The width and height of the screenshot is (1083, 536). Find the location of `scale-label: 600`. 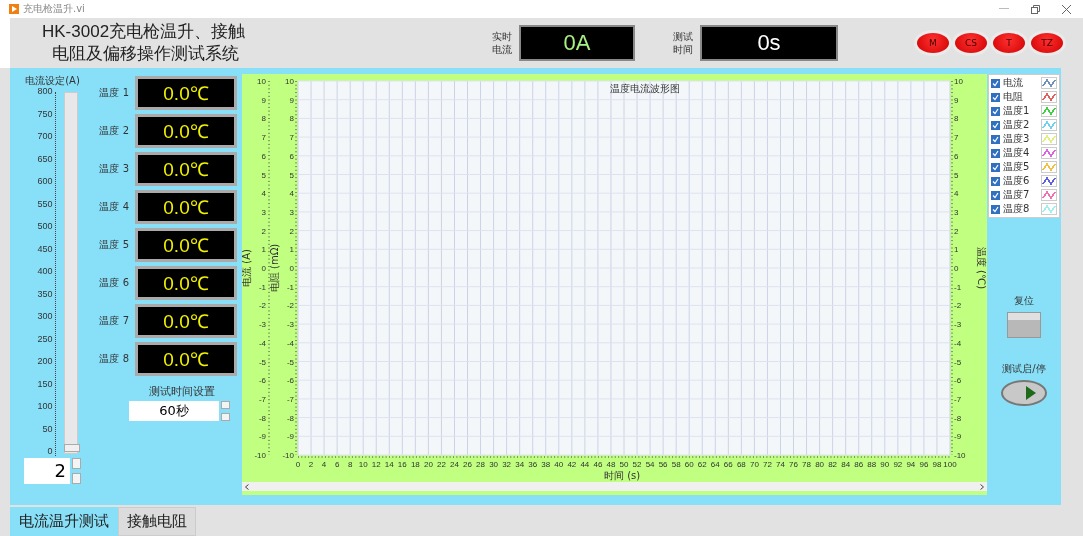

scale-label: 600 is located at coordinates (45, 181).